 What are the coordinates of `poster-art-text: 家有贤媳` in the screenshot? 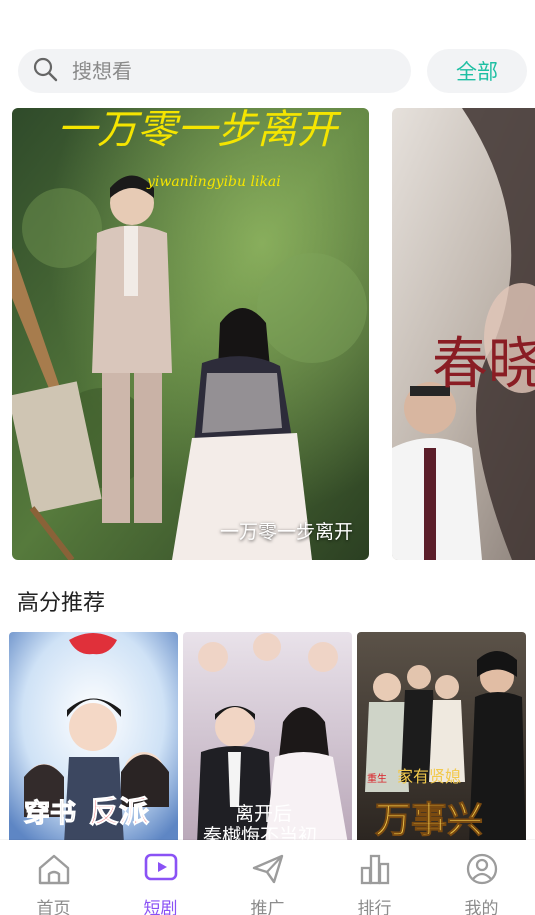 It's located at (429, 776).